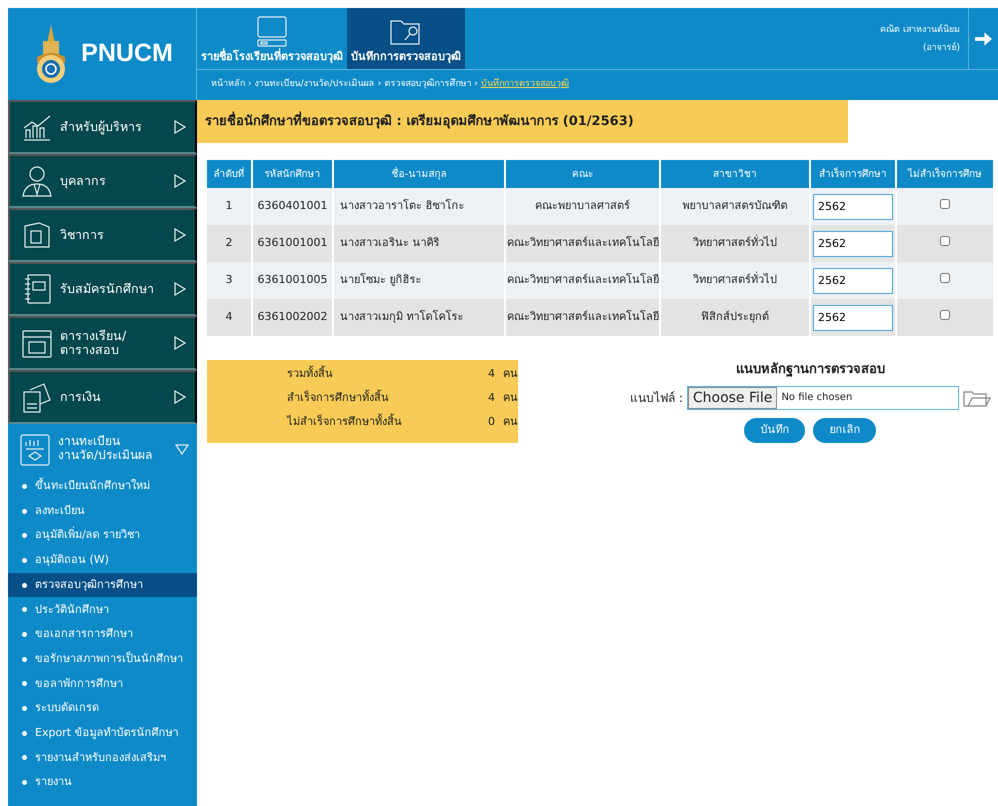  I want to click on sidebar-menu-item: วิชาการ, so click(102, 235).